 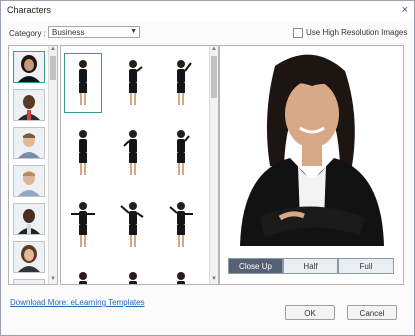 I want to click on character-6-avatar, so click(x=29, y=257).